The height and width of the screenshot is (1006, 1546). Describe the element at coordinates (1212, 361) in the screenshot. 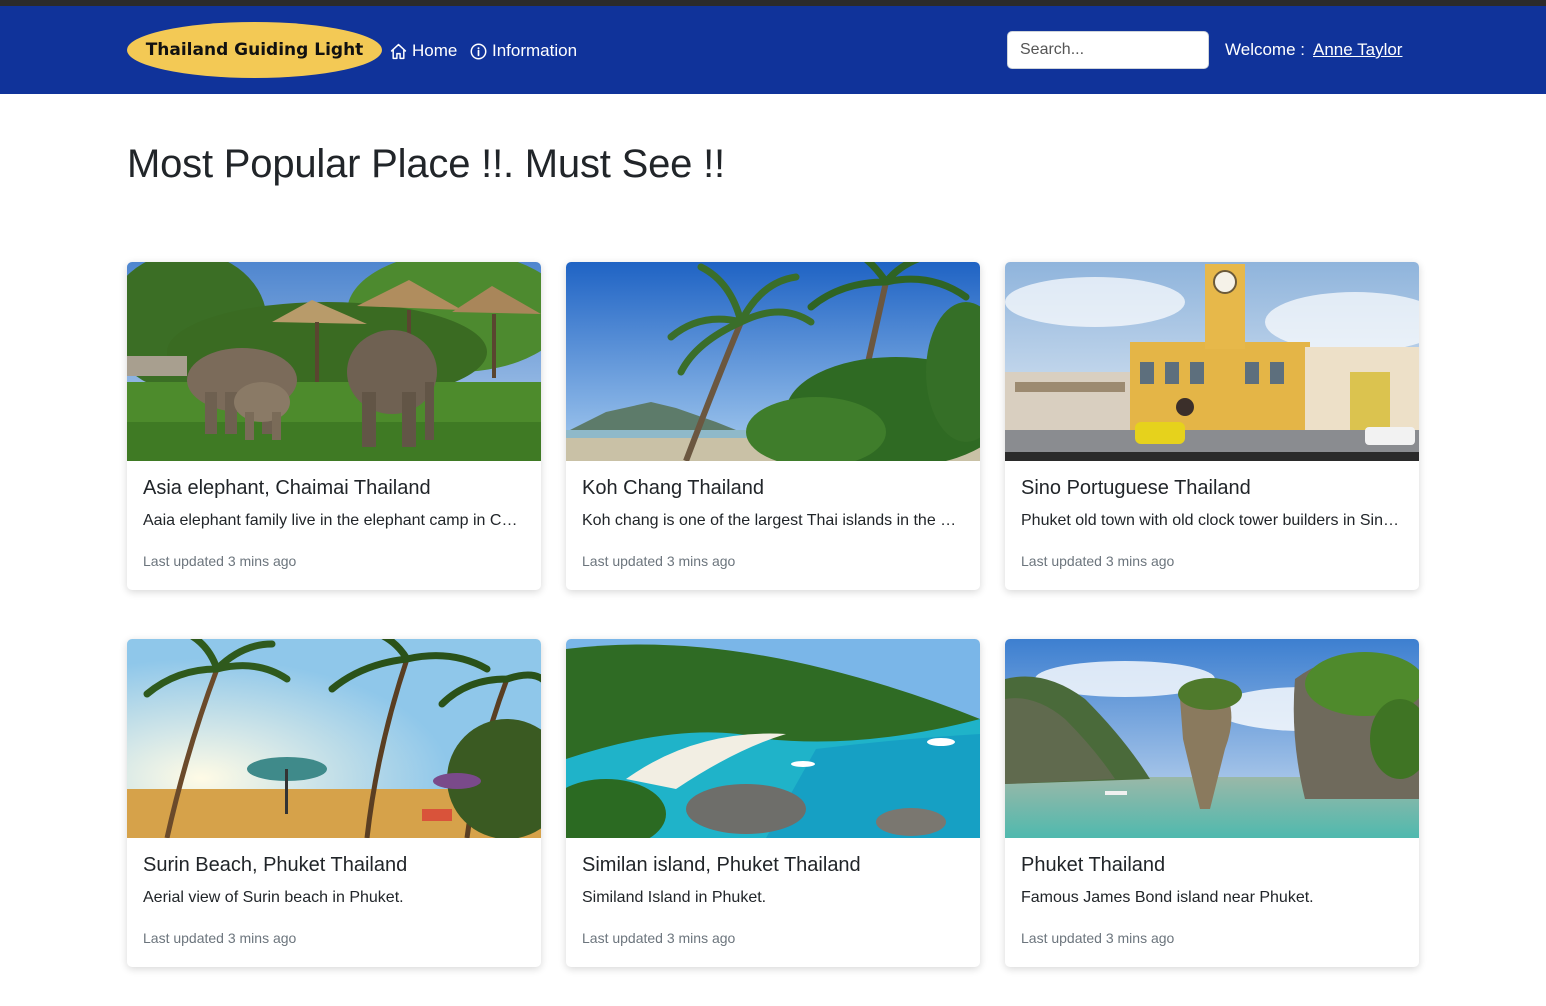

I see `clock-tower-photo` at that location.